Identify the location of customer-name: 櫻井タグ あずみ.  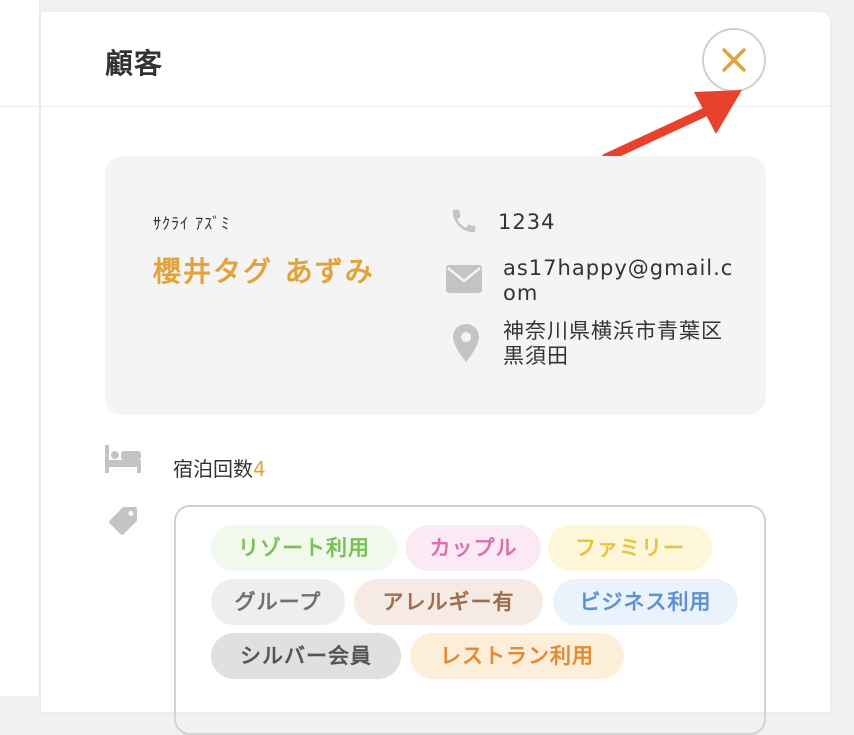
(264, 271).